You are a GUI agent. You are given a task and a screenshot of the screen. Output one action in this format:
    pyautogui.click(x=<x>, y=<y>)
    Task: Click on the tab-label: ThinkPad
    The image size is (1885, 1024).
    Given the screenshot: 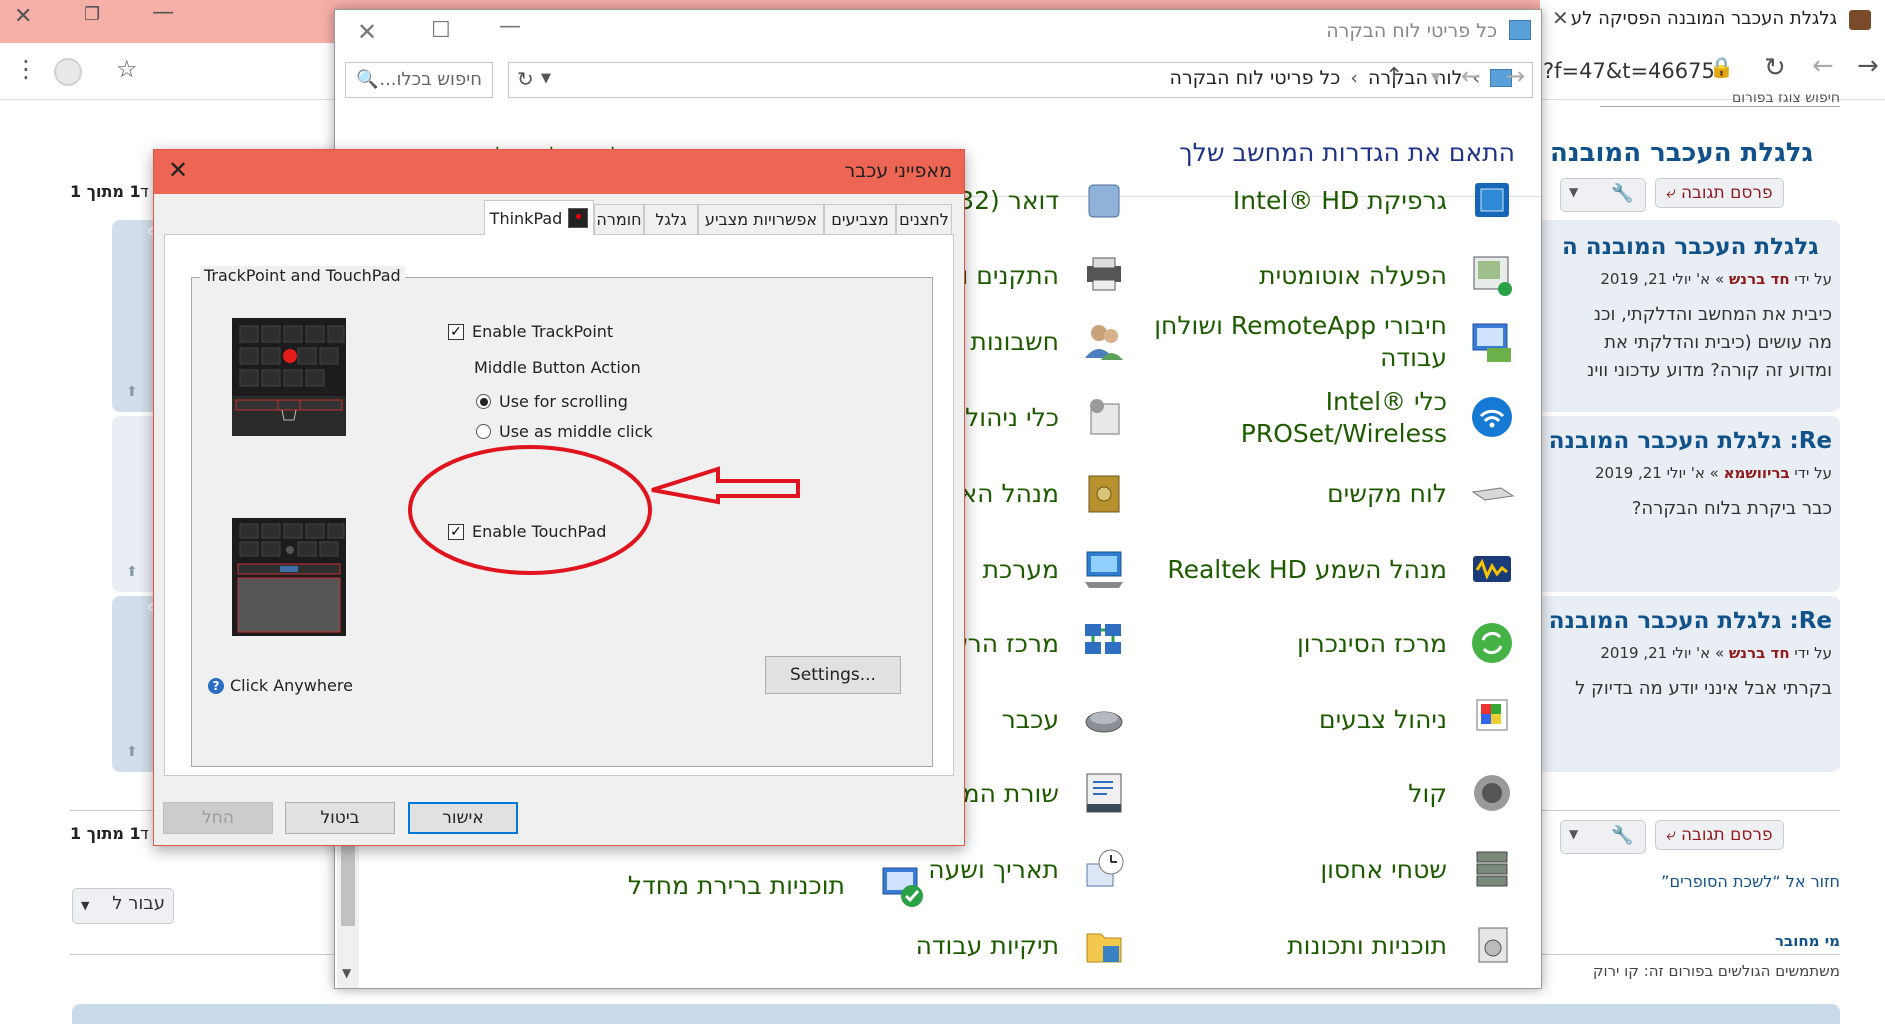 What is the action you would take?
    pyautogui.click(x=526, y=218)
    